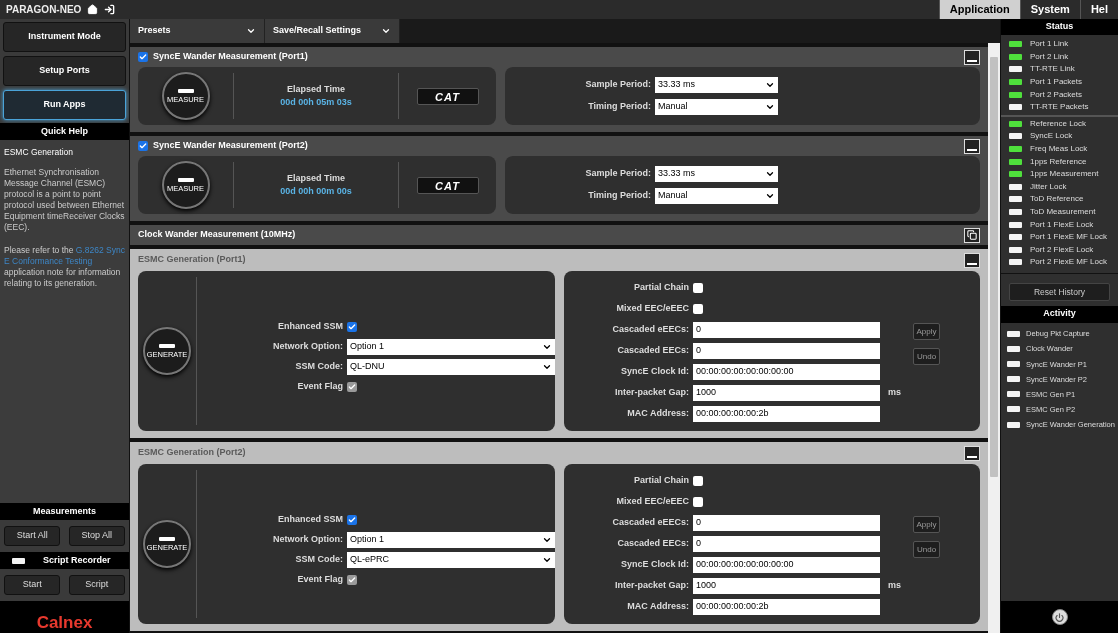 The image size is (1118, 633). I want to click on sign-in-icon, so click(110, 9).